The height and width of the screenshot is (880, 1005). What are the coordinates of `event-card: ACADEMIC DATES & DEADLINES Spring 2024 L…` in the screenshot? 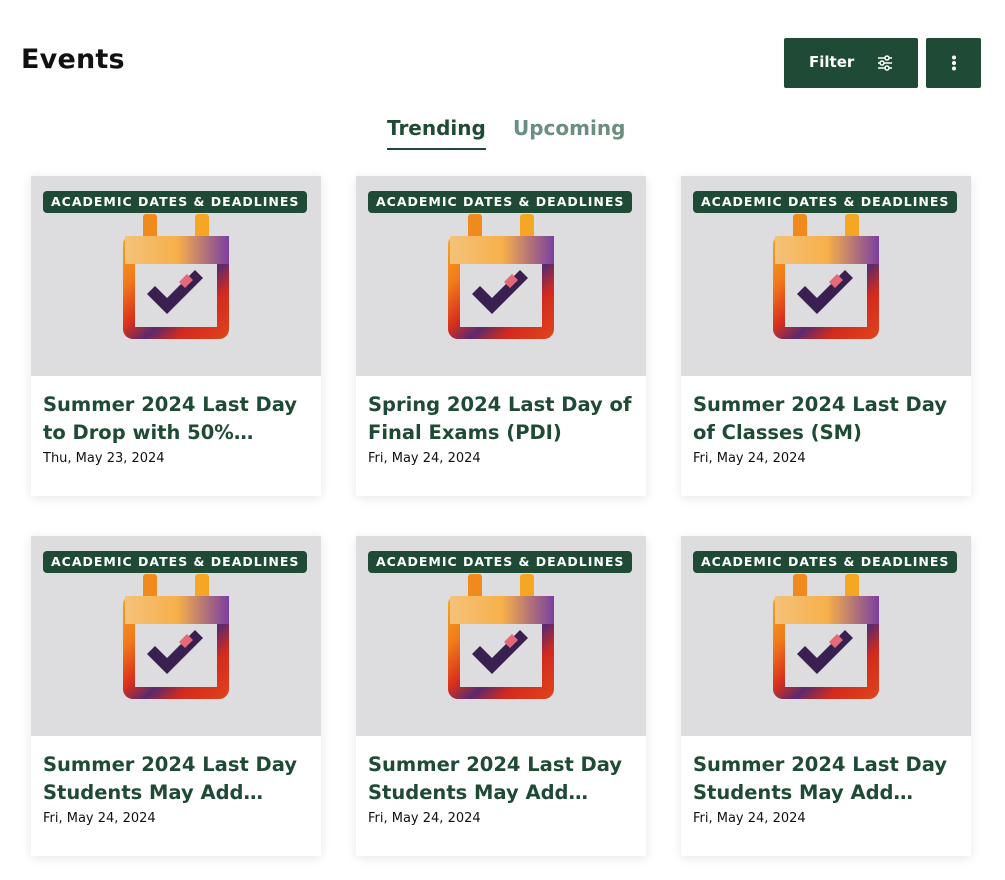 It's located at (501, 336).